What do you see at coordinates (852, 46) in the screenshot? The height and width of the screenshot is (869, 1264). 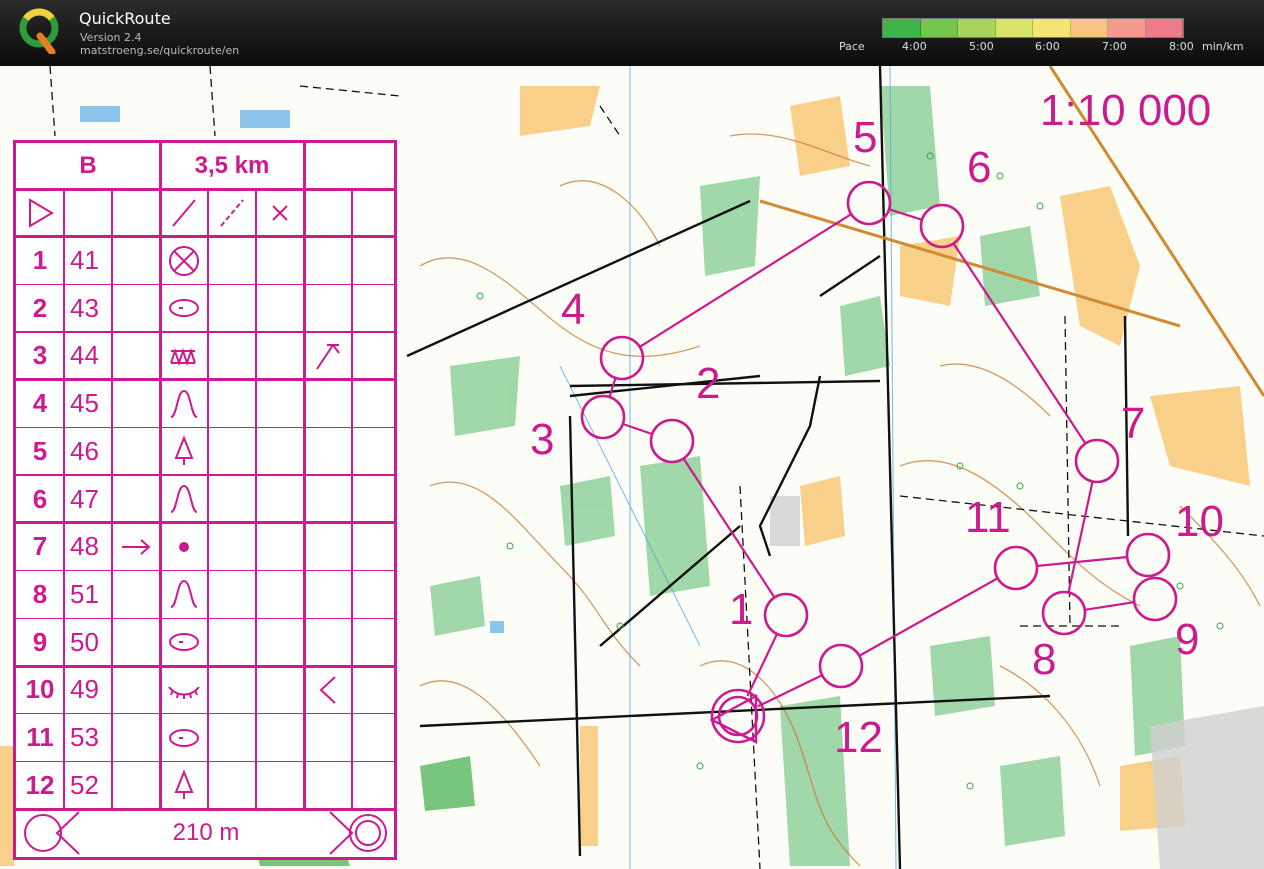 I see `pace-label: Pace` at bounding box center [852, 46].